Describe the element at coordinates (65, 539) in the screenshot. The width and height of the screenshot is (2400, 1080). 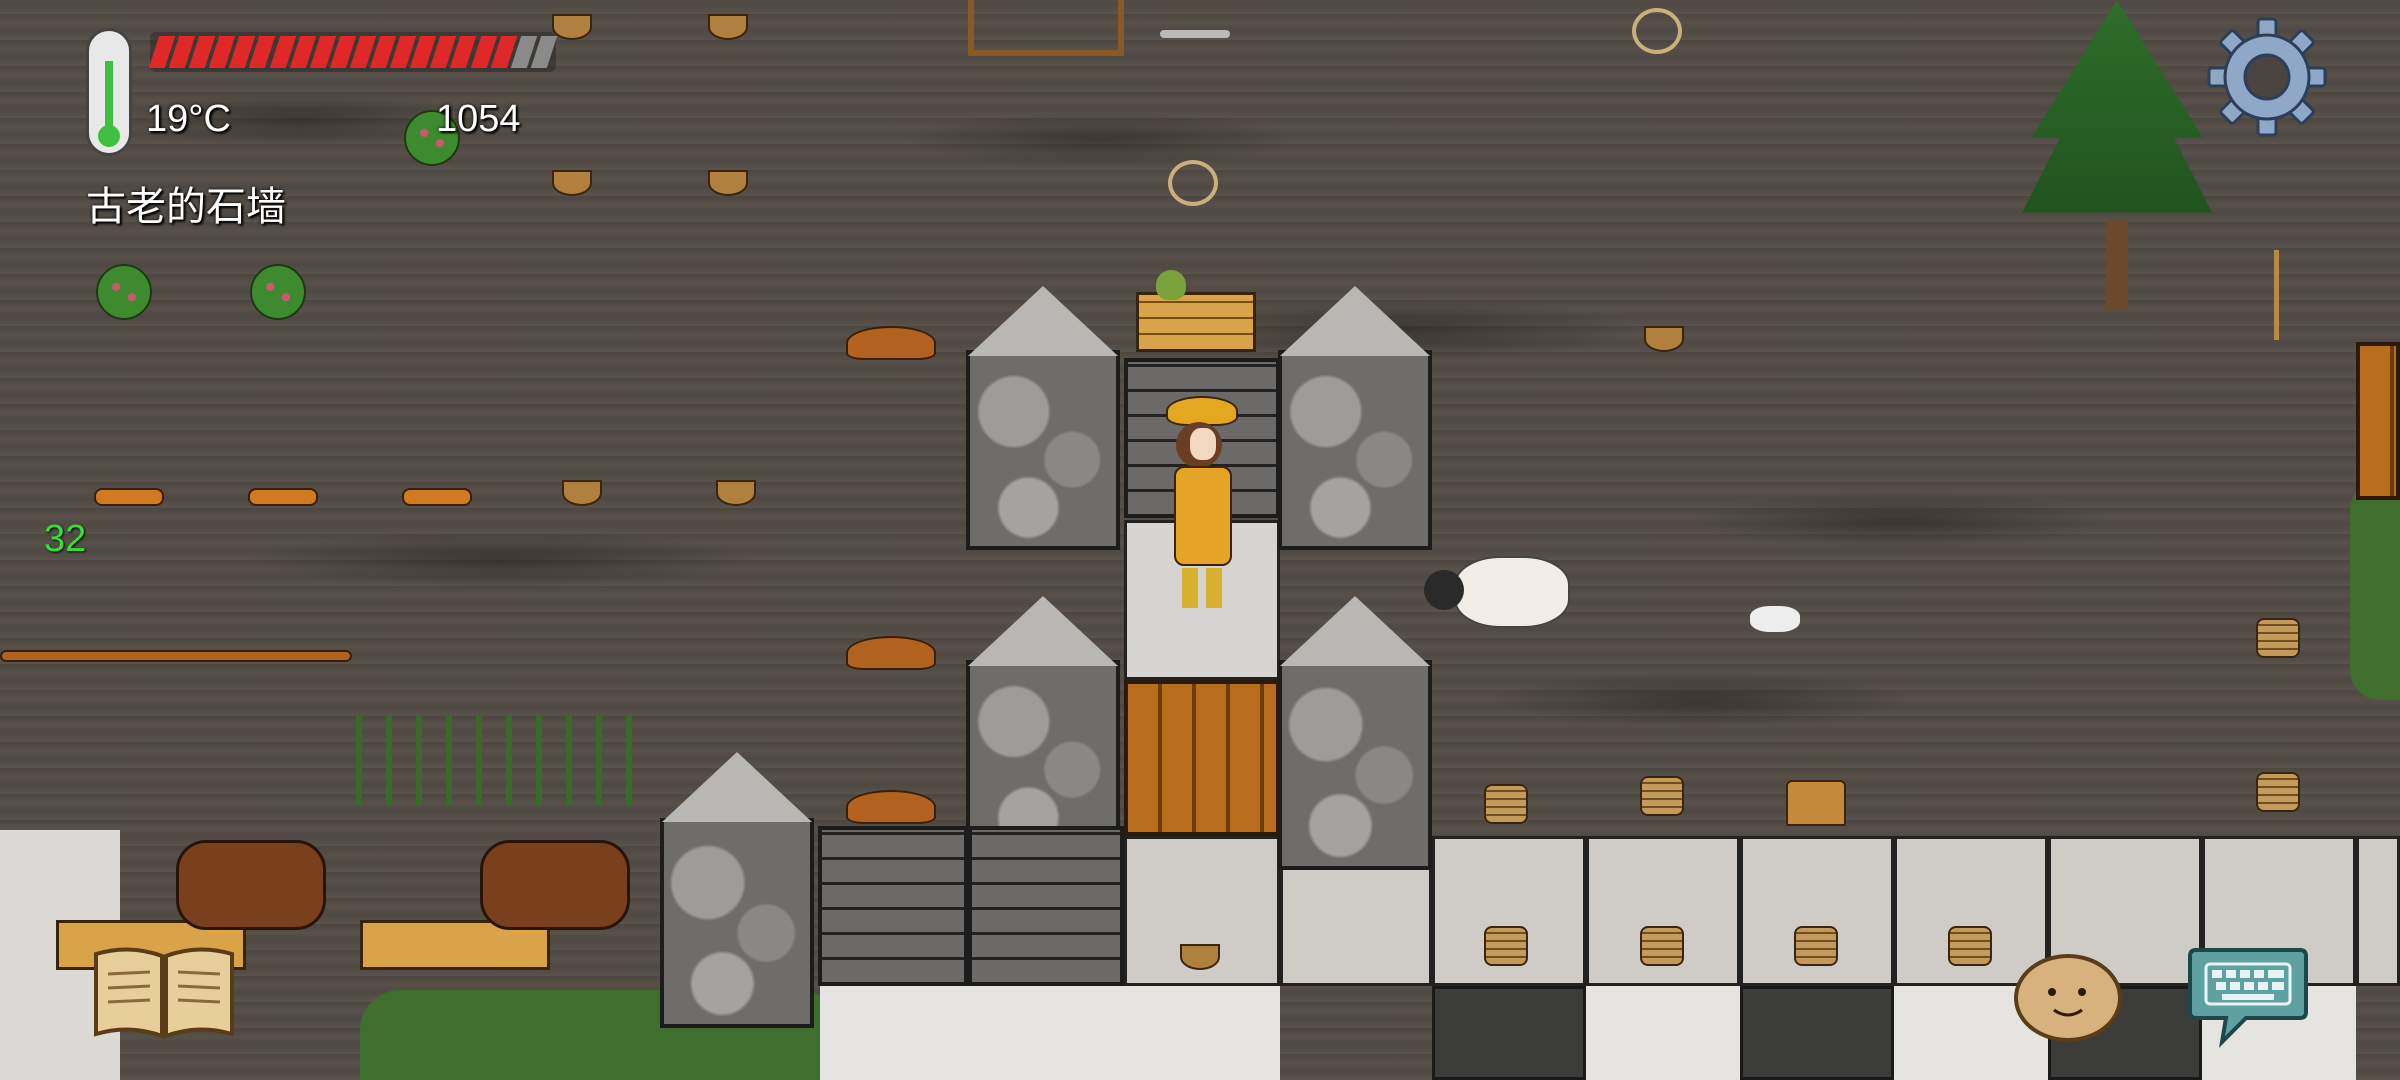
I see `age-label: 32` at that location.